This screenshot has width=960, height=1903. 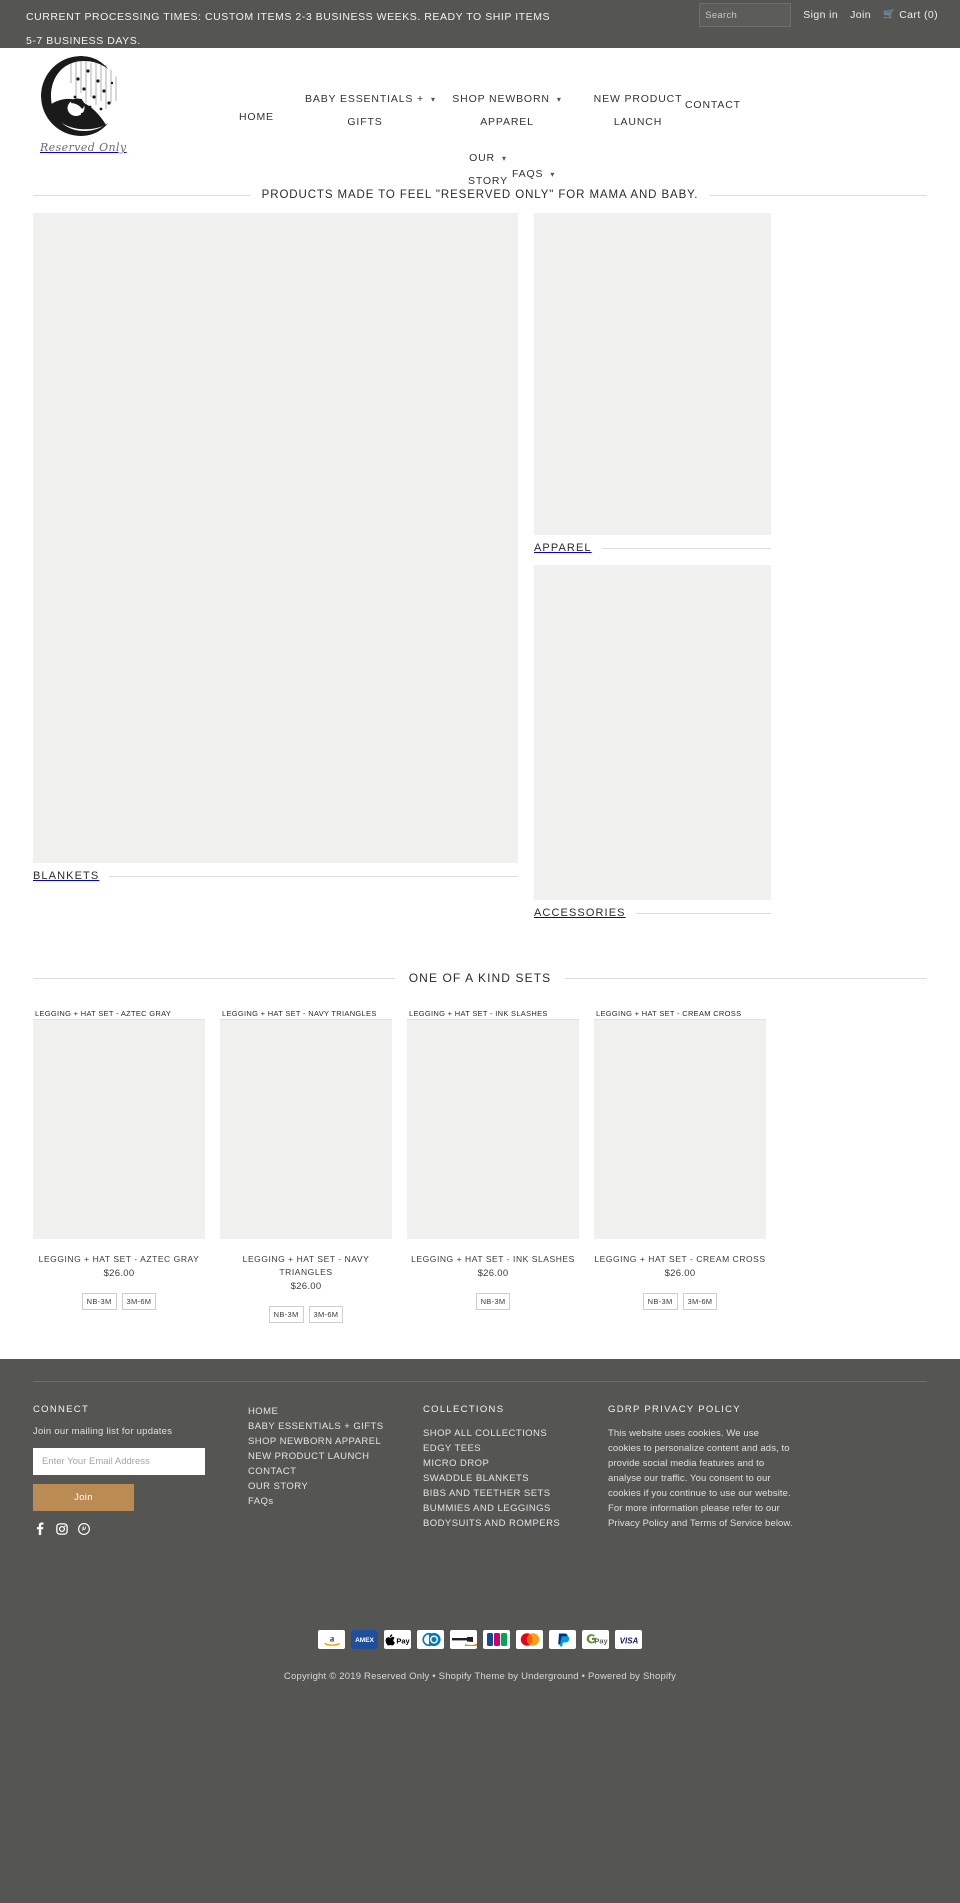 I want to click on footer-link-faqs: FAQs, so click(x=335, y=1501).